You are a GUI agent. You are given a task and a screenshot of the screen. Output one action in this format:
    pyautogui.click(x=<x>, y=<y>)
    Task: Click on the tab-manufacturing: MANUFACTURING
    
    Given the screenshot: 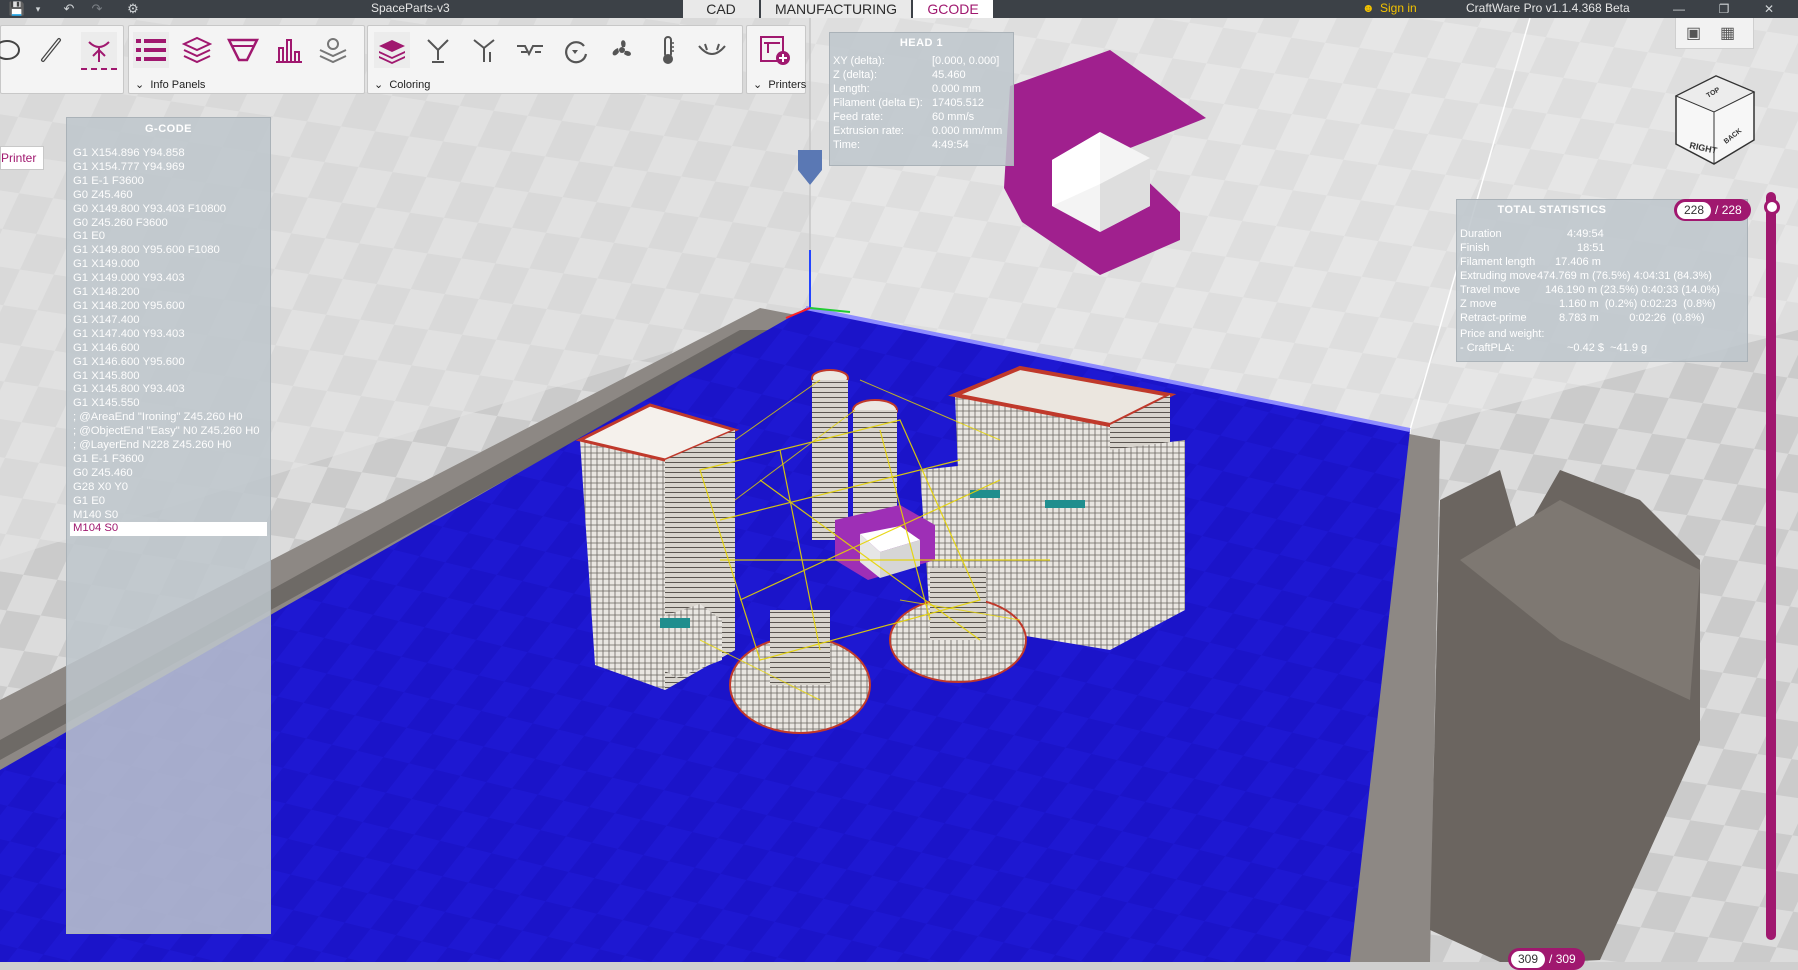 What is the action you would take?
    pyautogui.click(x=836, y=9)
    